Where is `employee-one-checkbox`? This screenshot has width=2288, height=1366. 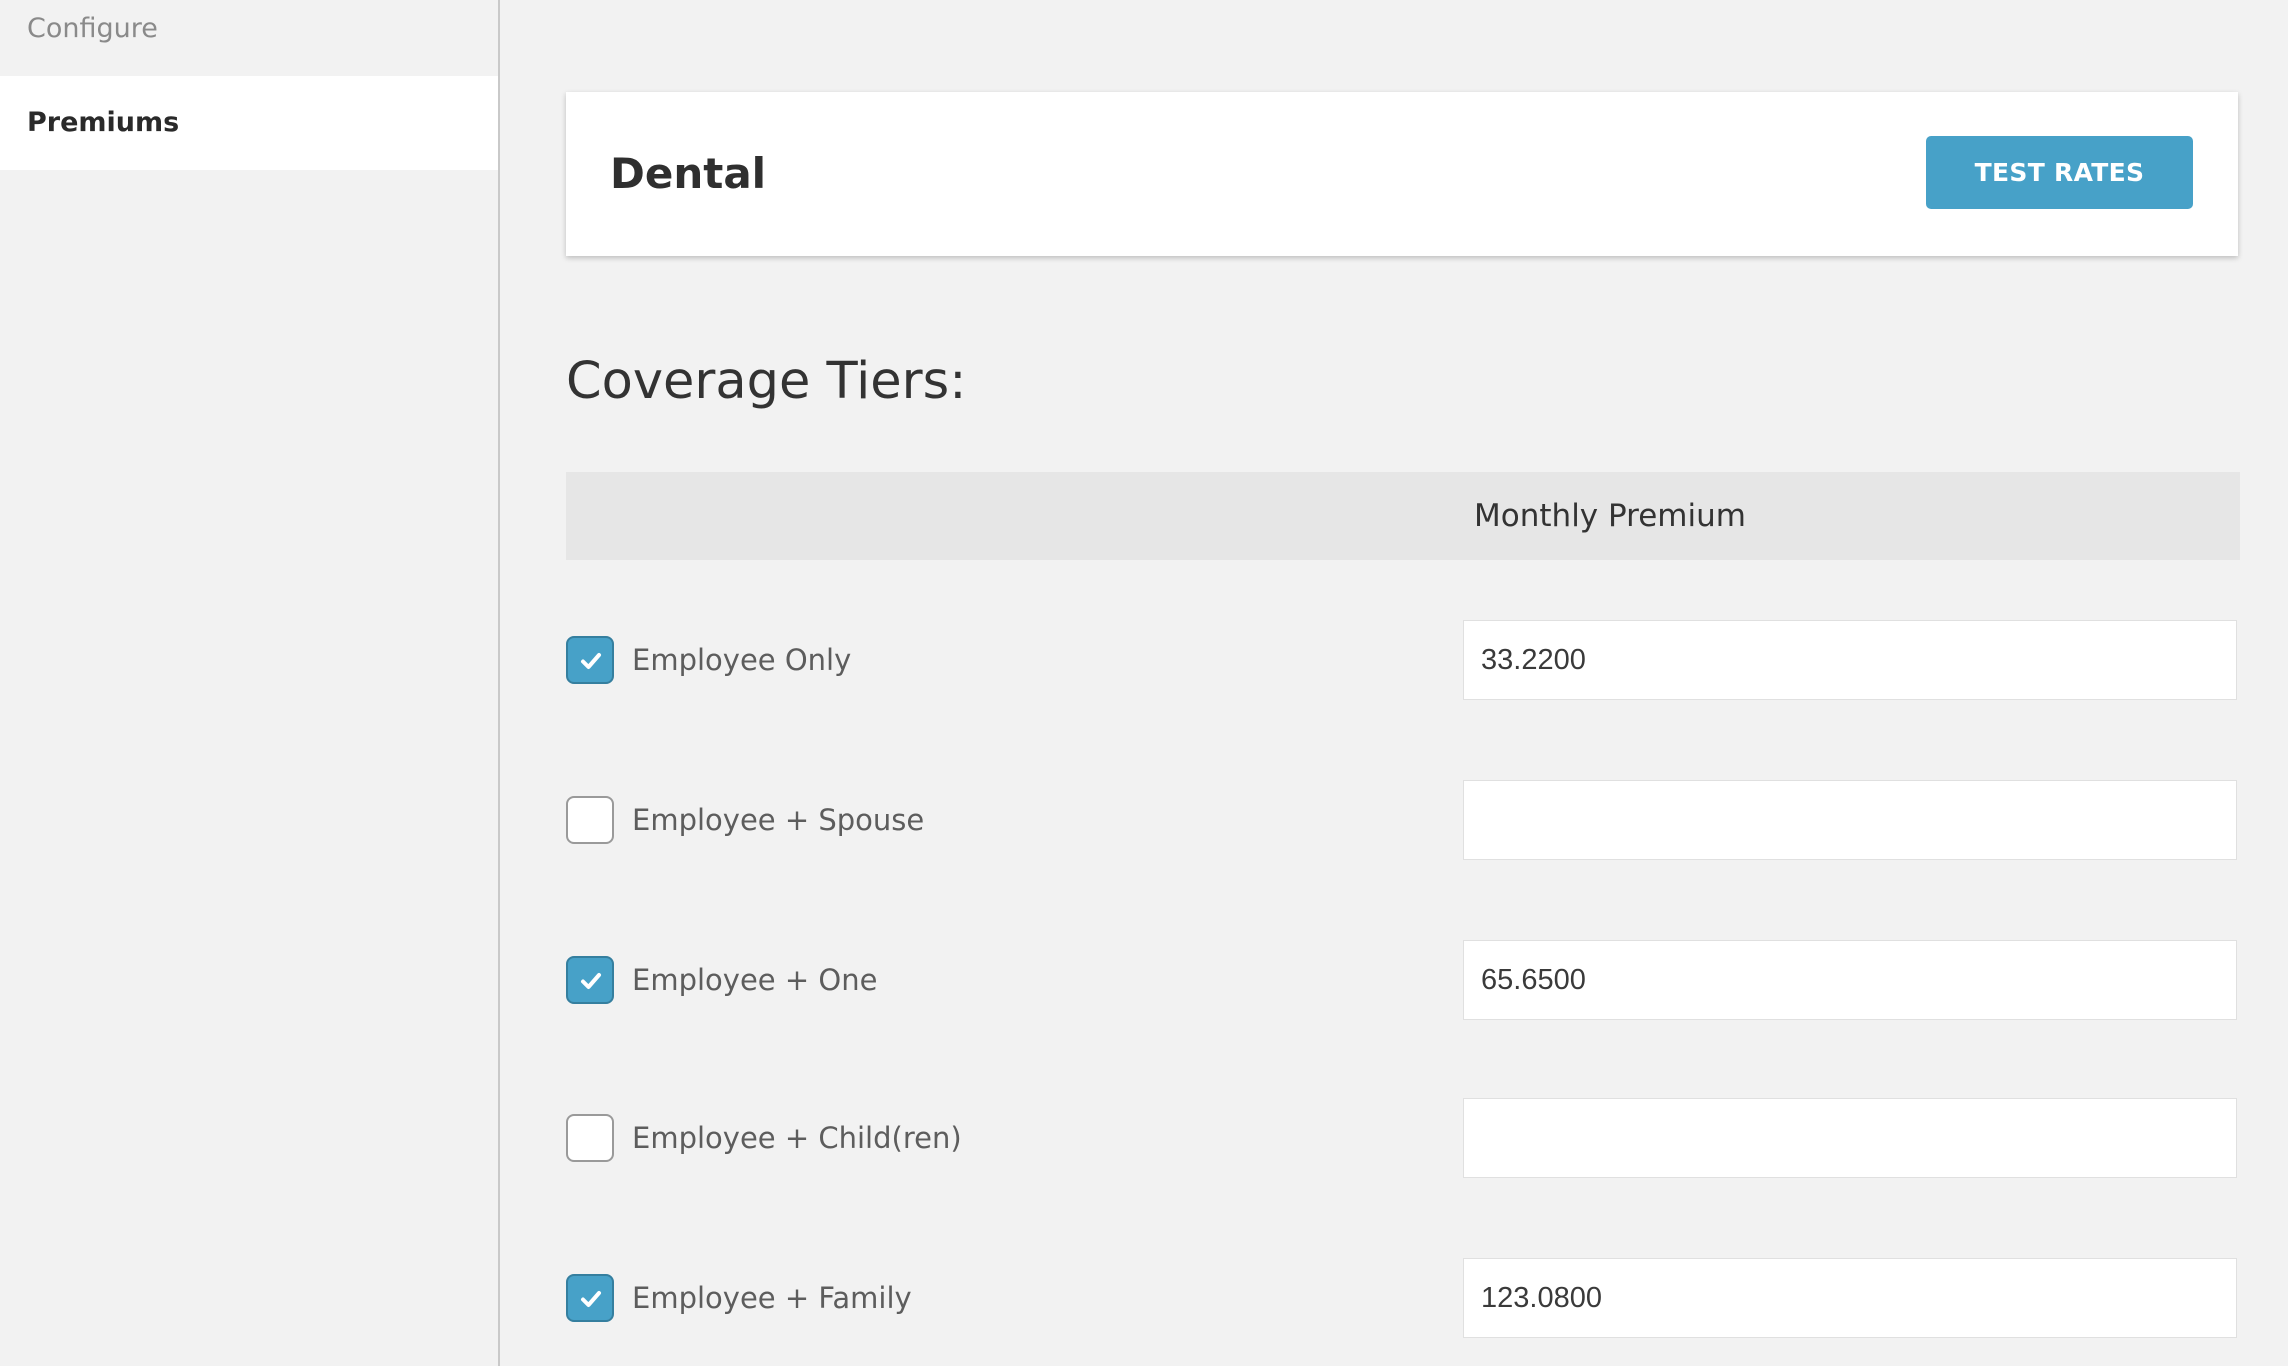 employee-one-checkbox is located at coordinates (590, 980).